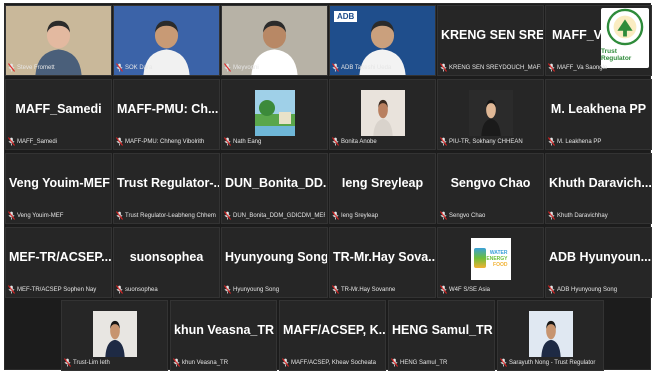 The height and width of the screenshot is (372, 655). What do you see at coordinates (58, 289) in the screenshot?
I see `participant-name-caption: MEF-TR/ACSEP Sophen Nay` at bounding box center [58, 289].